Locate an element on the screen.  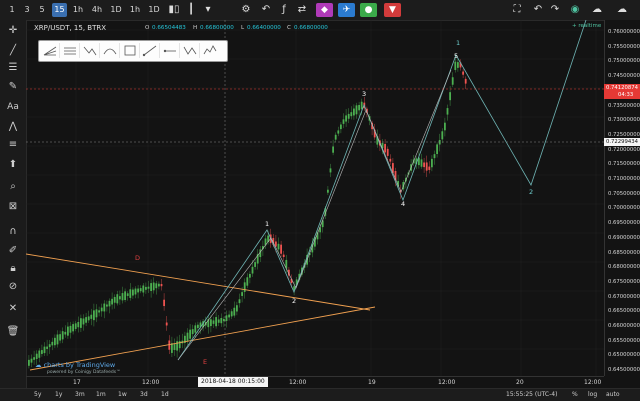
fullscreen-icon: ⛶ is located at coordinates (517, 10).